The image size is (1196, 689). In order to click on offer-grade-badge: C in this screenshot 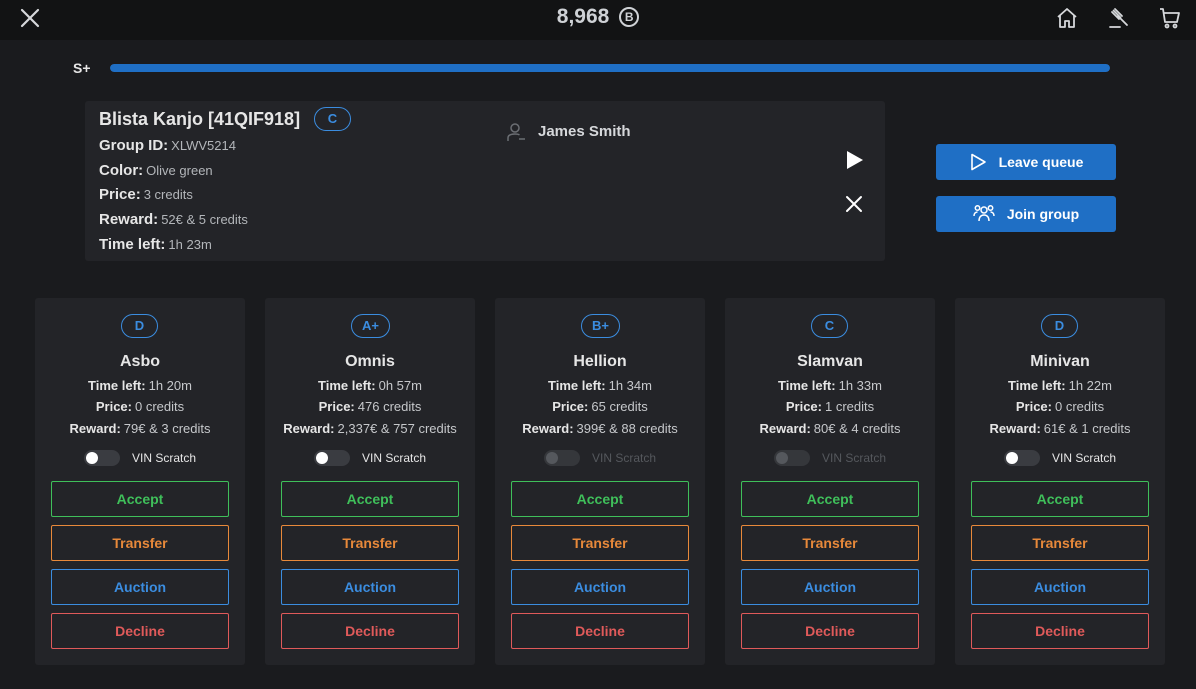, I will do `click(829, 326)`.